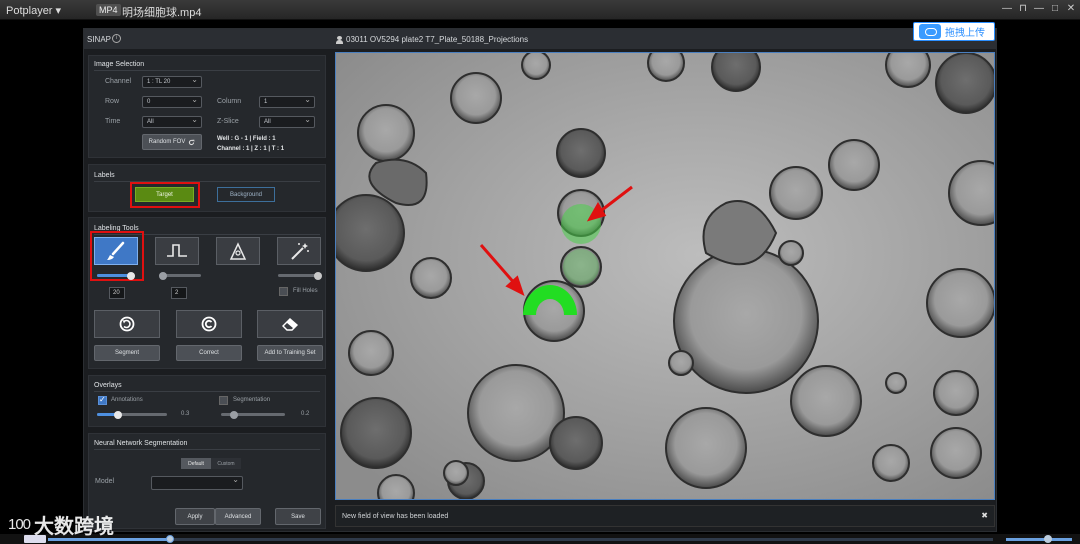 The width and height of the screenshot is (1080, 544). I want to click on polygon-tool-button, so click(238, 251).